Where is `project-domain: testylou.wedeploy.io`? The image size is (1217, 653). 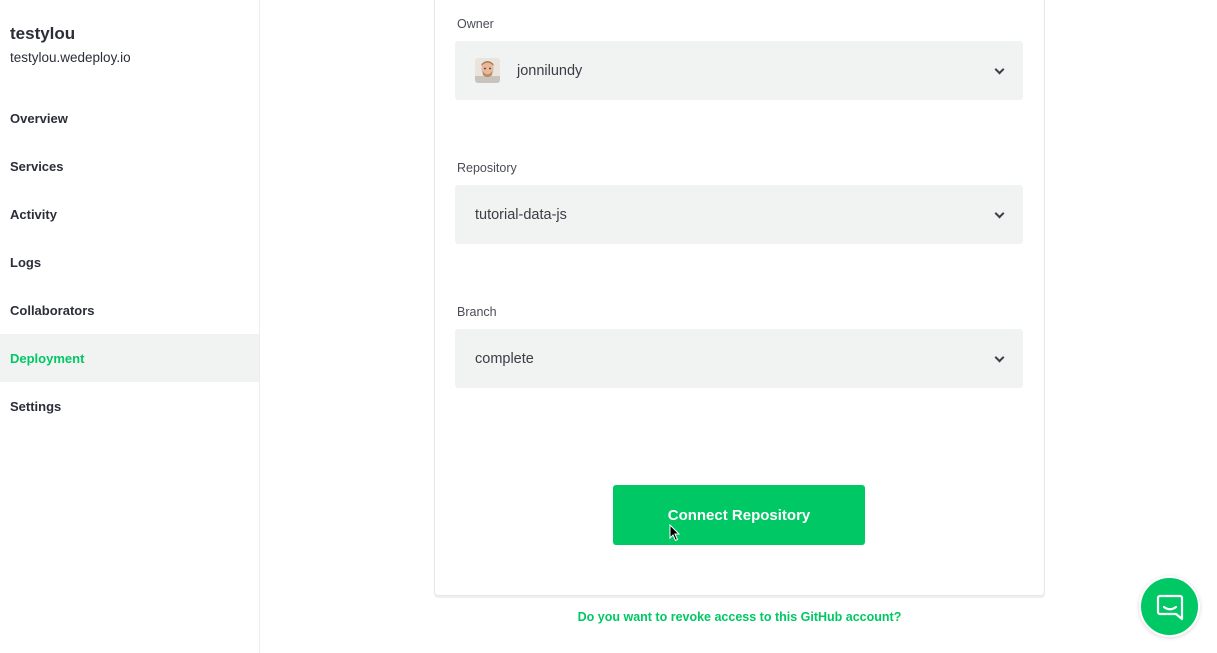
project-domain: testylou.wedeploy.io is located at coordinates (70, 57).